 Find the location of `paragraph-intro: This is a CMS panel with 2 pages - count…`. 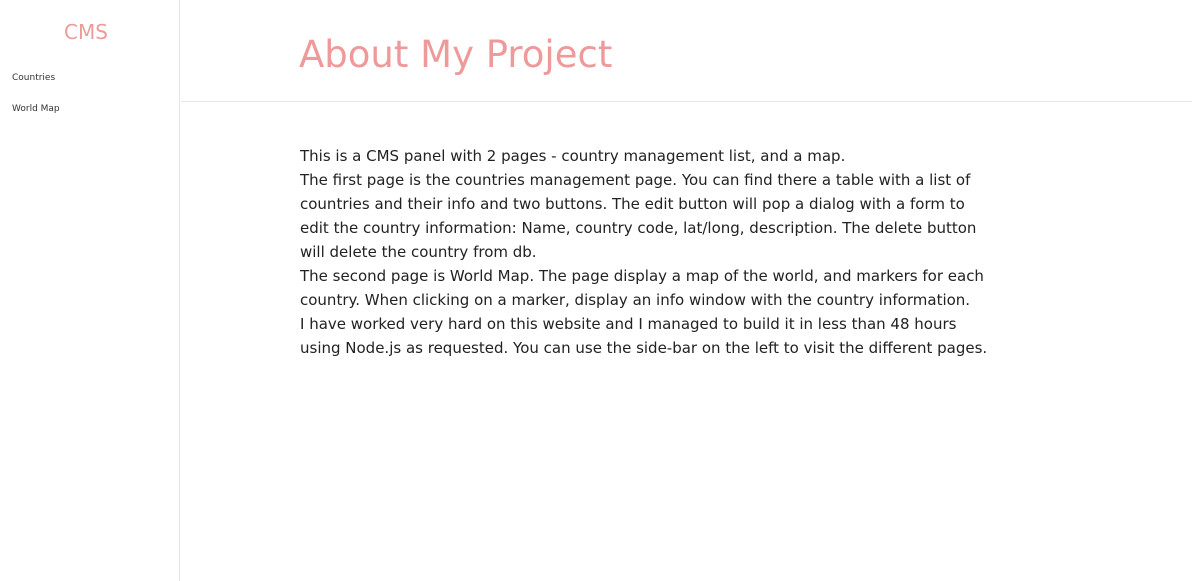

paragraph-intro: This is a CMS panel with 2 pages - count… is located at coordinates (573, 156).